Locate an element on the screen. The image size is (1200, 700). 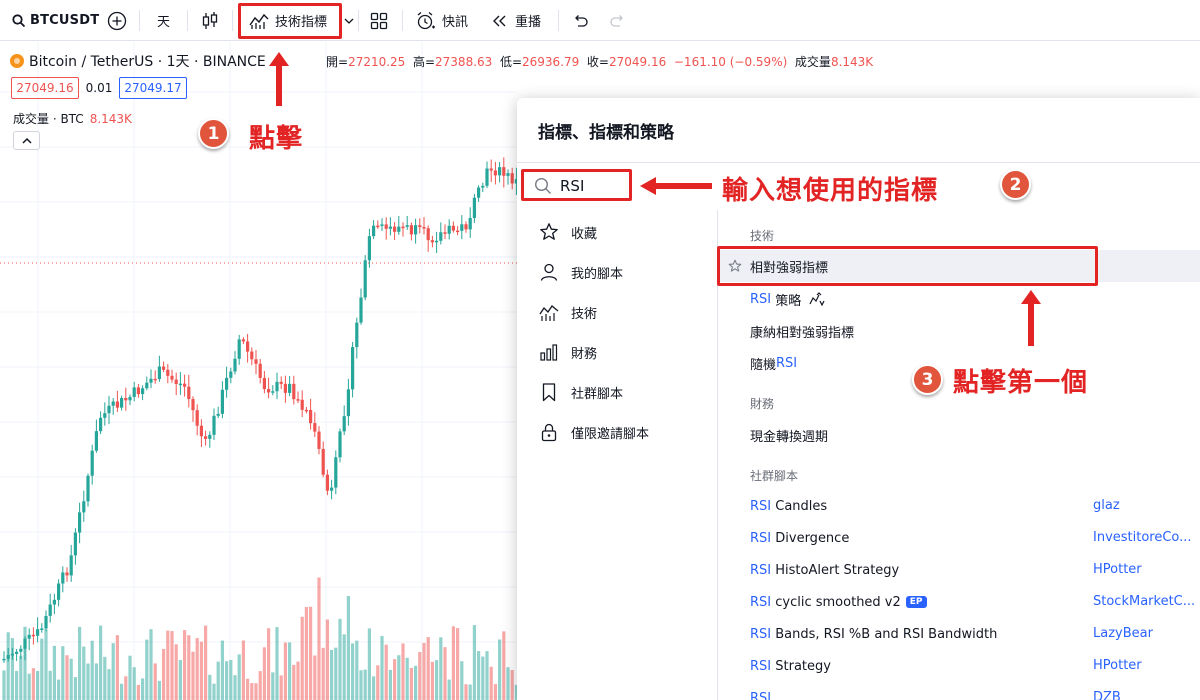
result-cash-conversion-cycle: 現金轉換週期 is located at coordinates (959, 435).